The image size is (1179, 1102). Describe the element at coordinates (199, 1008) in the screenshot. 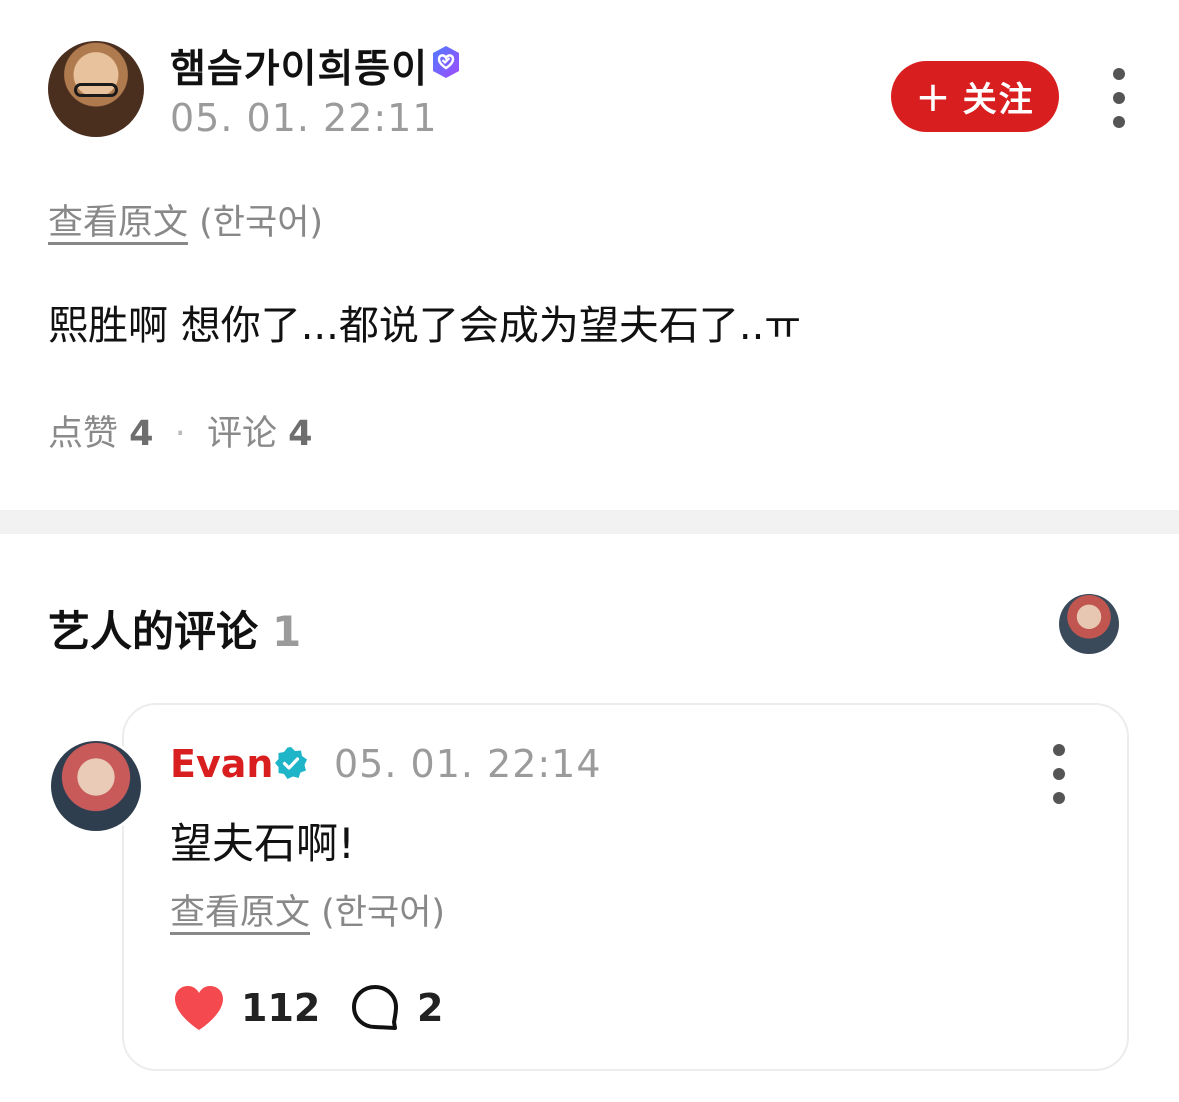

I see `heart-icon` at that location.